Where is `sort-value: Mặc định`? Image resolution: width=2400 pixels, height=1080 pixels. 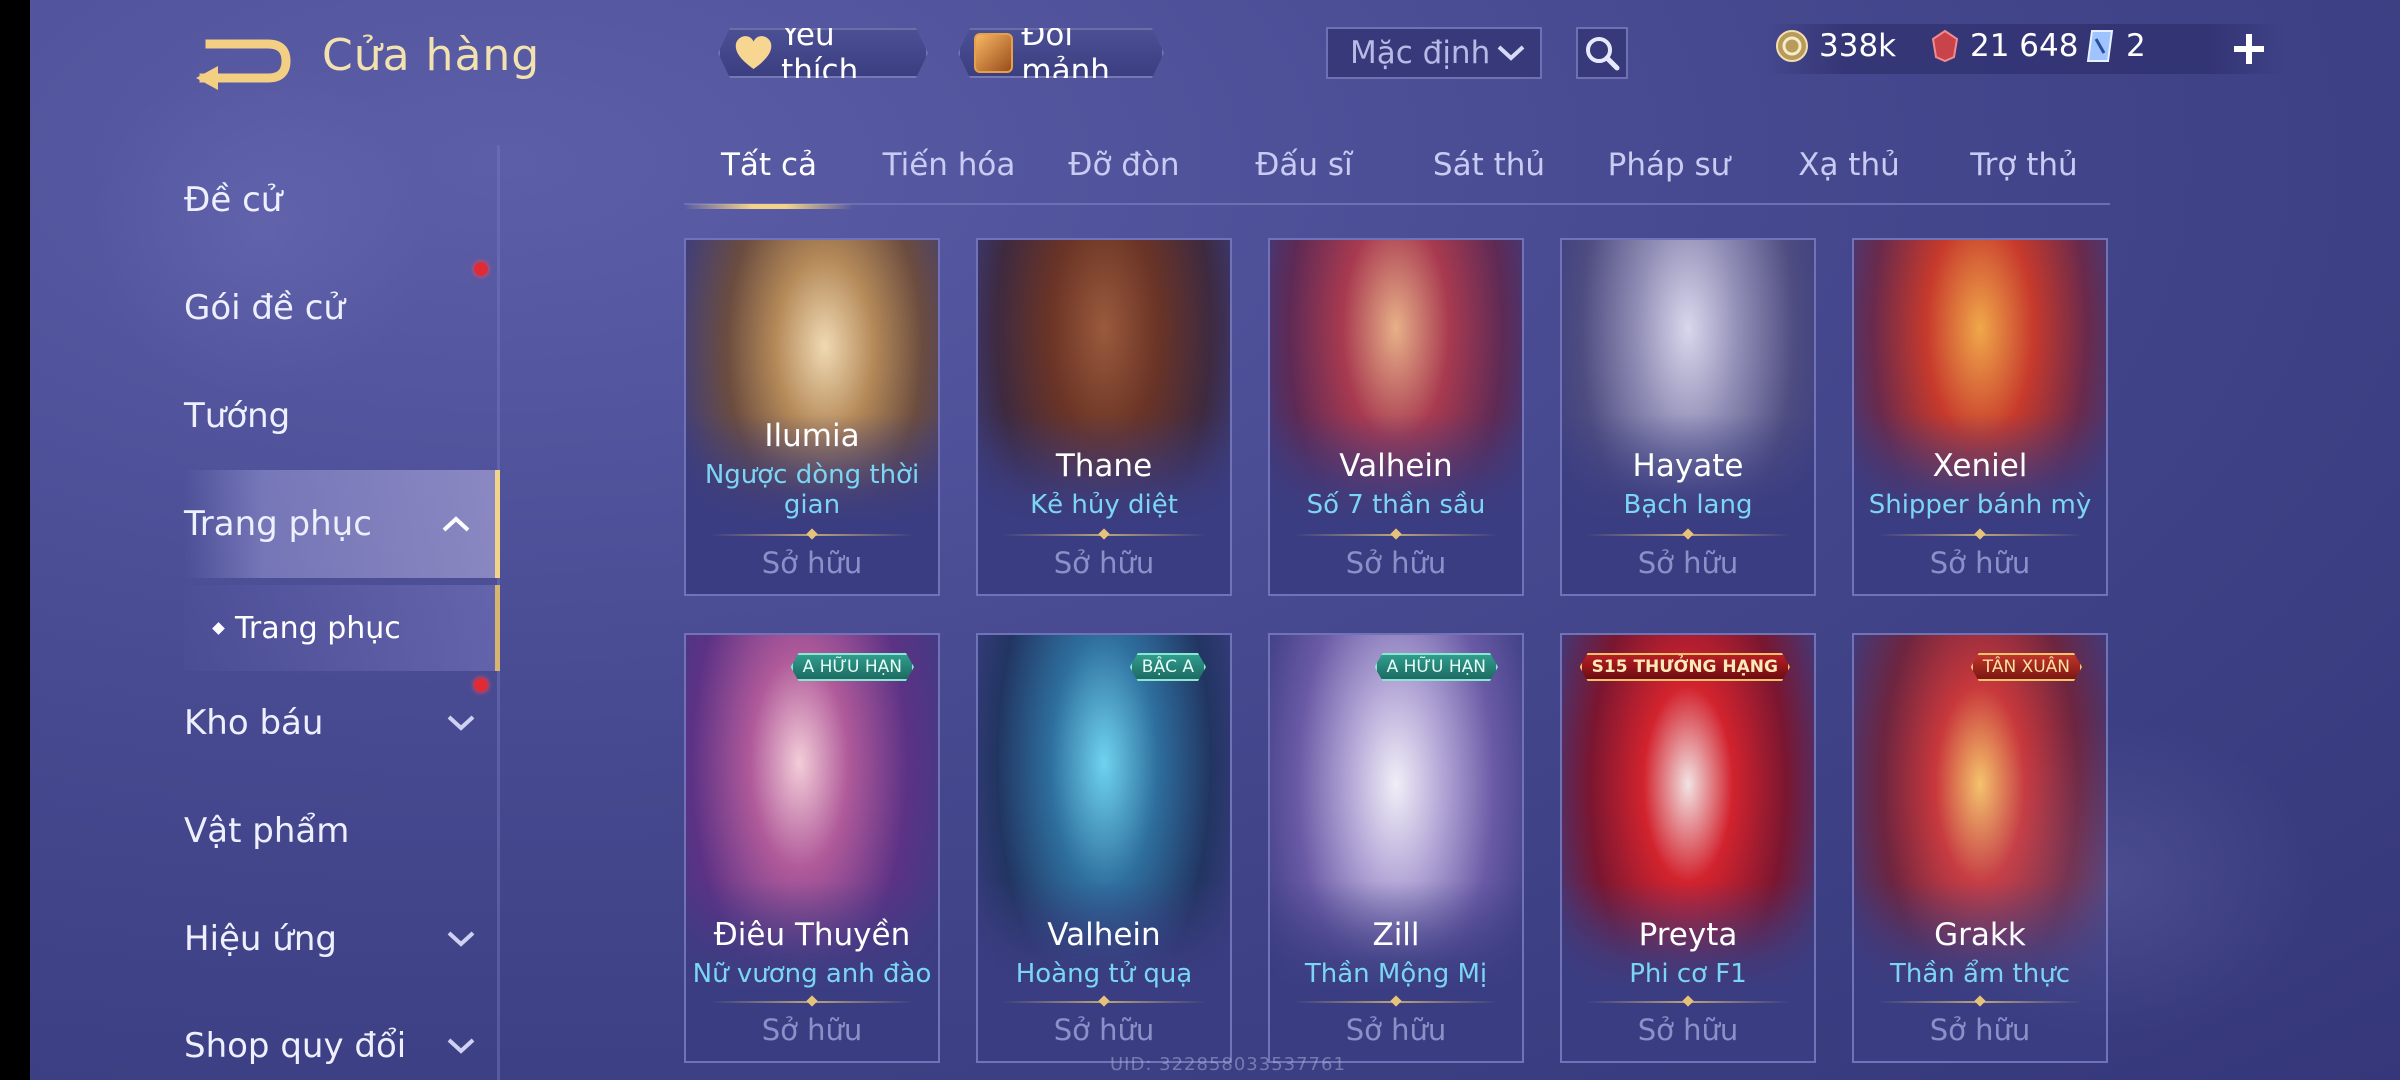
sort-value: Mặc định is located at coordinates (1420, 53).